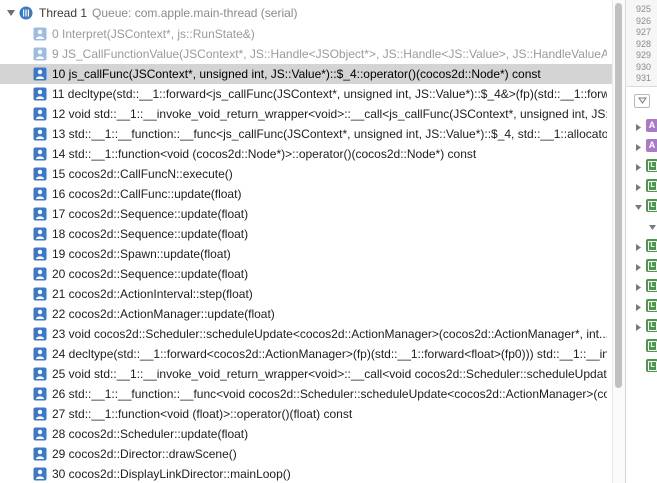 The height and width of the screenshot is (483, 657). What do you see at coordinates (642, 101) in the screenshot?
I see `filter-icon` at bounding box center [642, 101].